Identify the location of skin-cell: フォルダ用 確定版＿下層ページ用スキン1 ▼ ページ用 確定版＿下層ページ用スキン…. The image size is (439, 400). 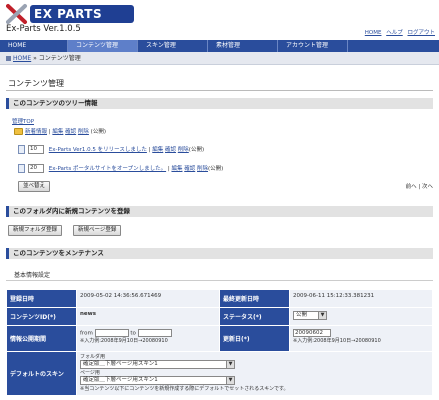
(254, 373).